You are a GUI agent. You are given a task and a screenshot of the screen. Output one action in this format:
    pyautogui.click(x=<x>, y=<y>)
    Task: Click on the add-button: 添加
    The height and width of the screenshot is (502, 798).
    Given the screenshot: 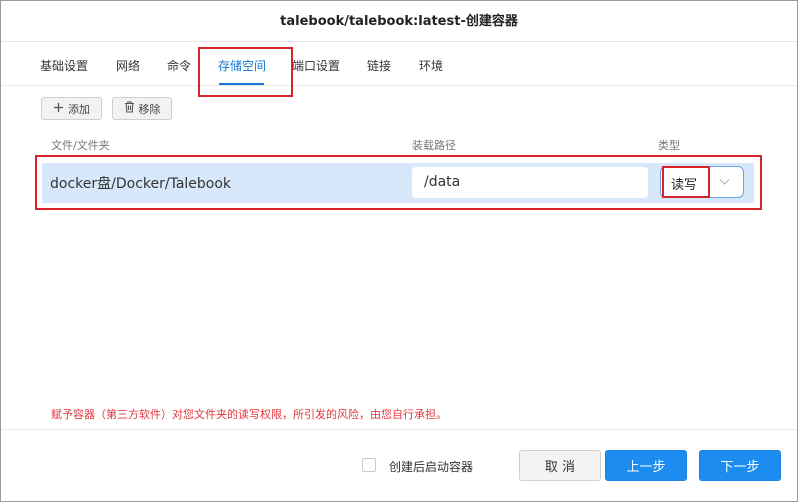 What is the action you would take?
    pyautogui.click(x=71, y=108)
    